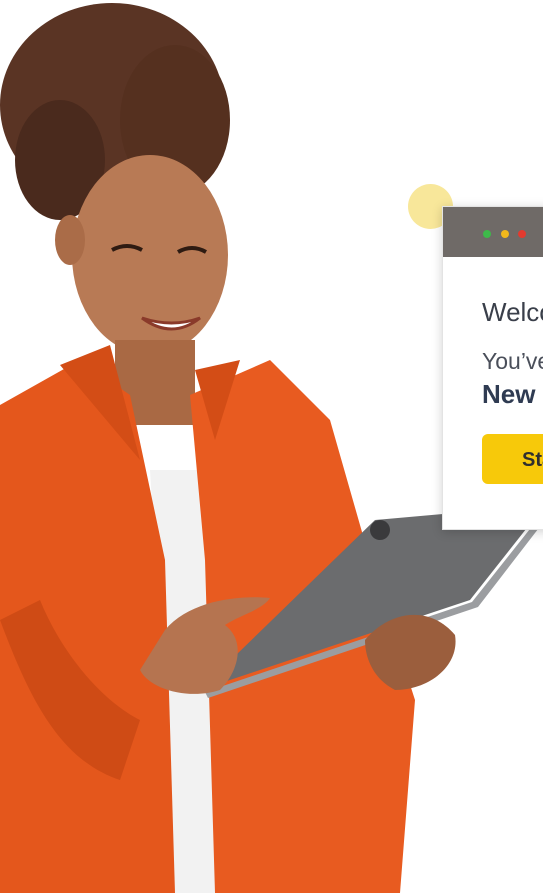 This screenshot has width=543, height=893. I want to click on window-red-dot-icon, so click(522, 234).